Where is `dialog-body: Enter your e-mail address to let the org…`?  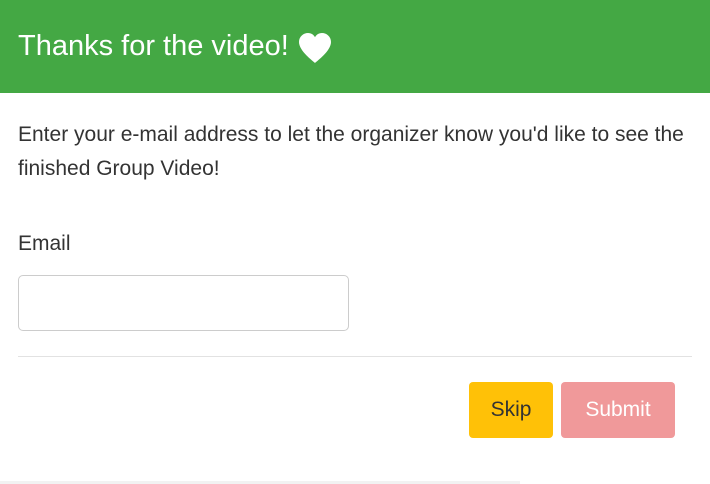
dialog-body: Enter your e-mail address to let the org… is located at coordinates (358, 152).